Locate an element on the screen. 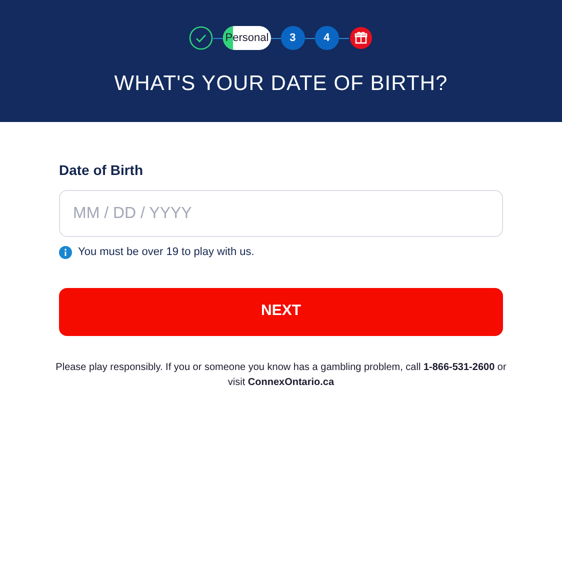  next-button: NEXT is located at coordinates (281, 312).